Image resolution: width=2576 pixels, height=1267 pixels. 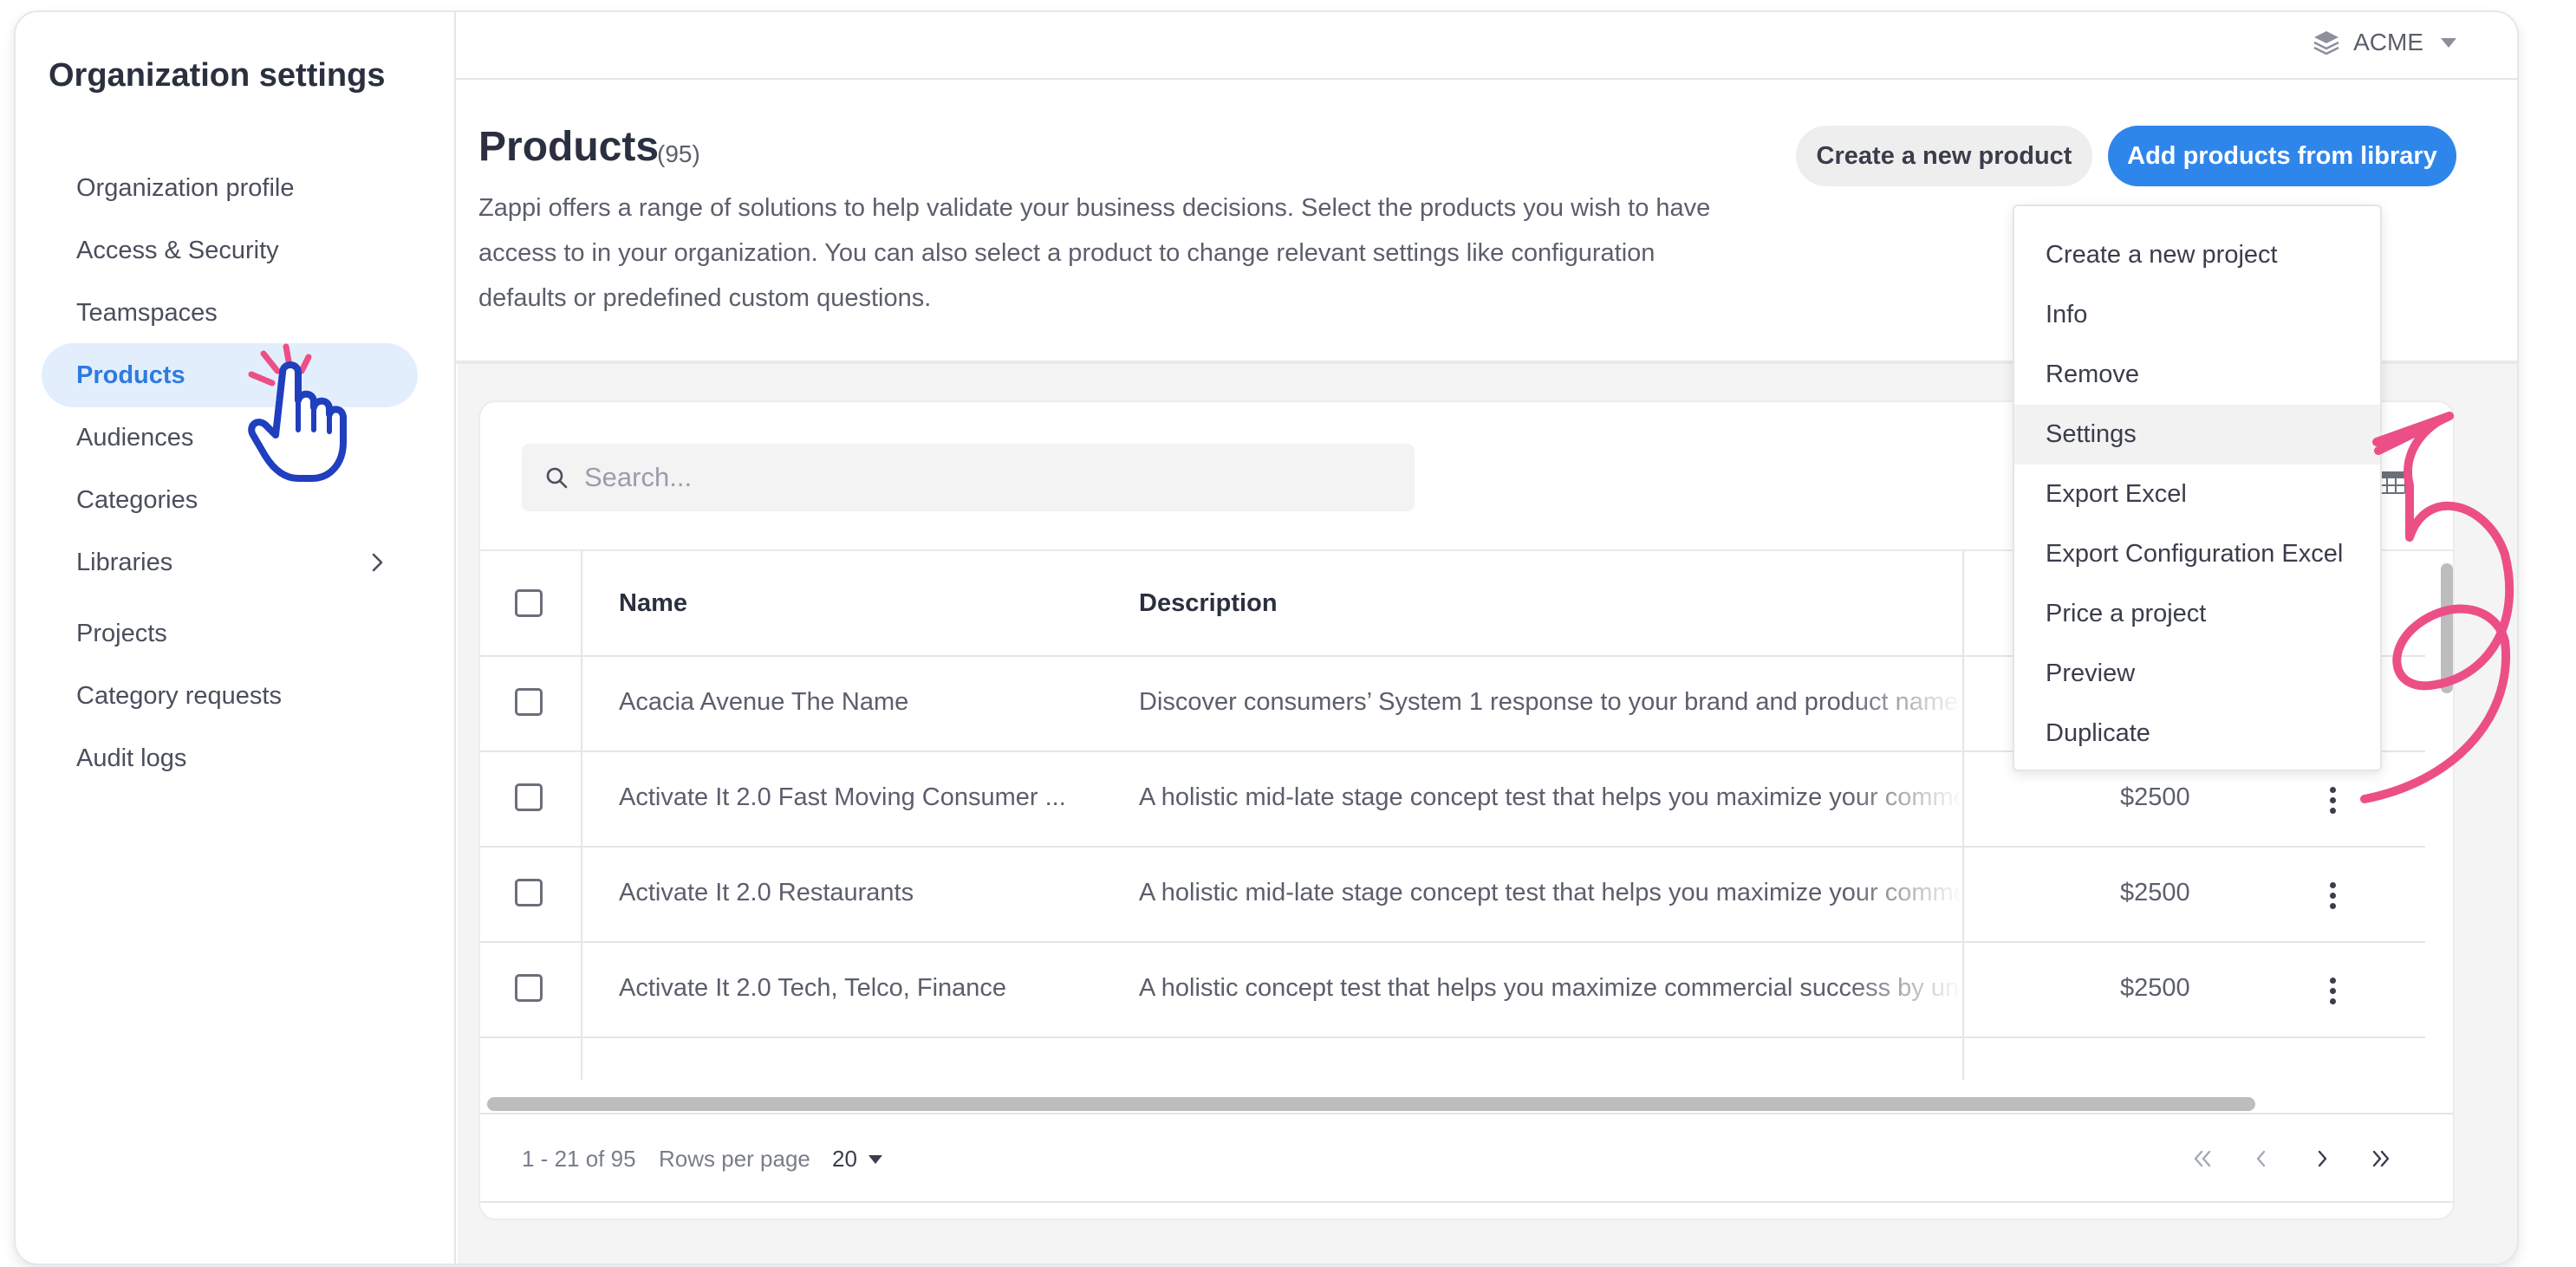 I want to click on sidebar-item-projects: Projects, so click(x=230, y=633).